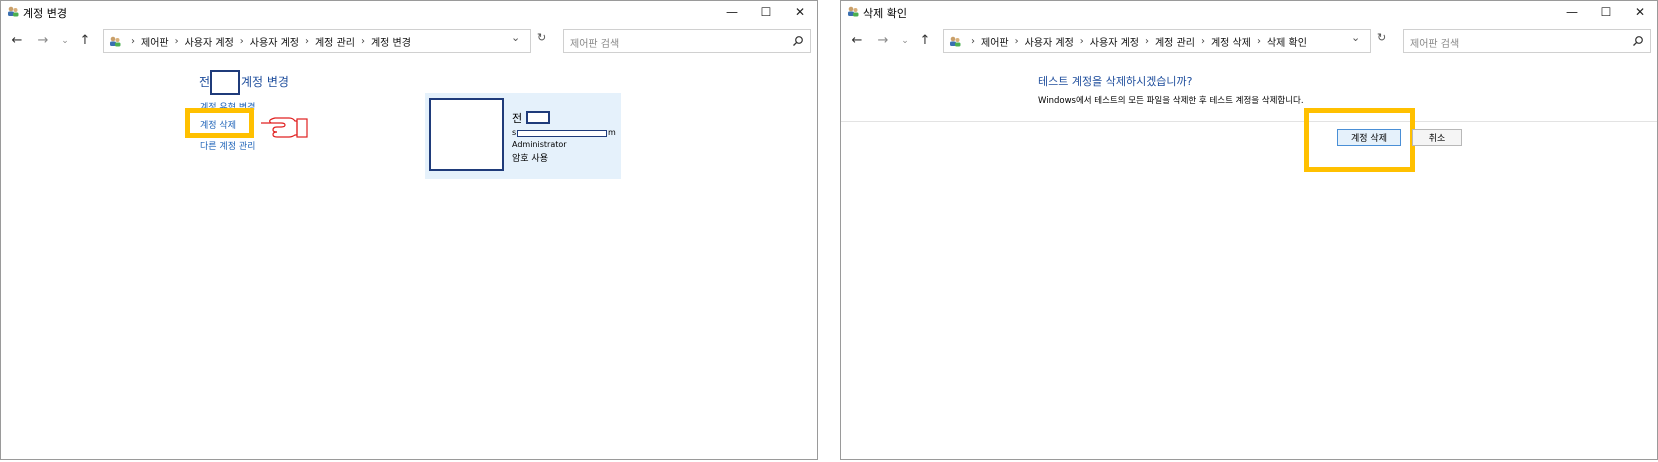 This screenshot has height=462, width=1658. I want to click on title-bar: 계정 변경 — ☐ ✕, so click(409, 12).